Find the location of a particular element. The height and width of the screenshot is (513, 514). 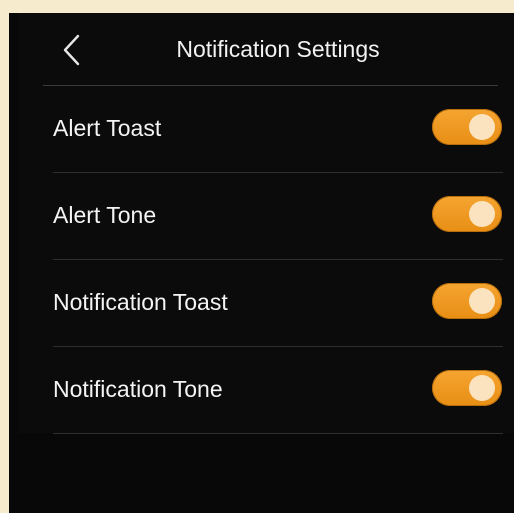

alert-tone-toggle is located at coordinates (467, 214).